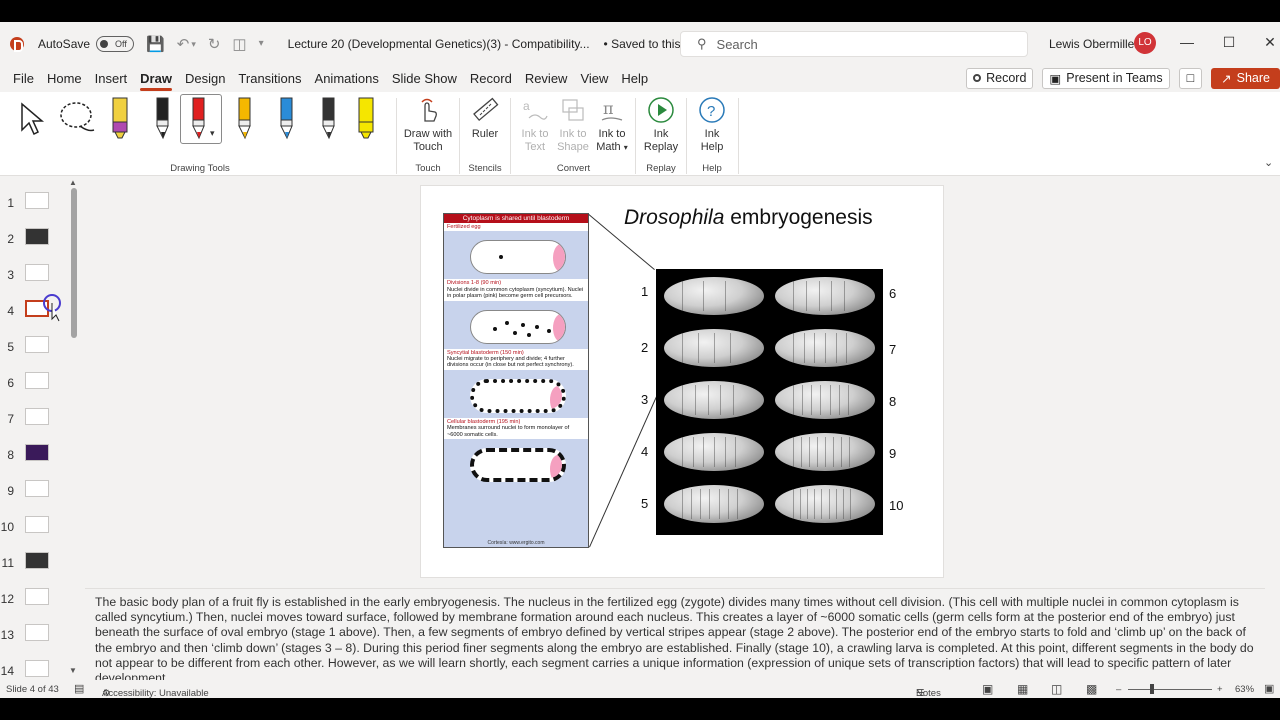 The image size is (1280, 720). I want to click on present-from-start-icon: ◫, so click(239, 44).